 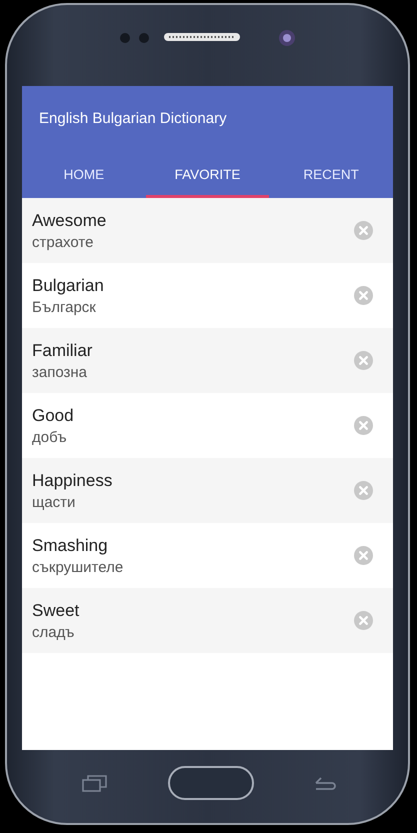 What do you see at coordinates (54, 632) in the screenshot?
I see `translation: сладъ` at bounding box center [54, 632].